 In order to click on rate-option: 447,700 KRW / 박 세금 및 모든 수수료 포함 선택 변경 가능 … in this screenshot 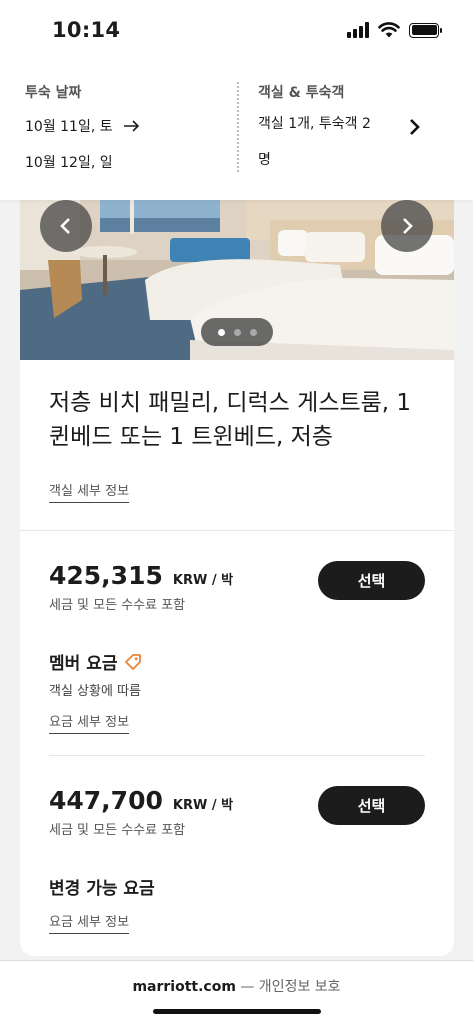, I will do `click(237, 860)`.